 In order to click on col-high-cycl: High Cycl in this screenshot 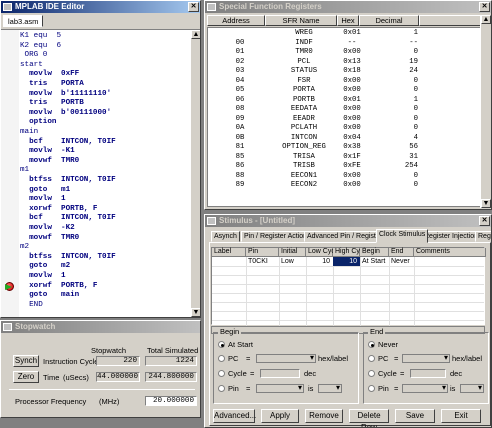, I will do `click(349, 252)`.